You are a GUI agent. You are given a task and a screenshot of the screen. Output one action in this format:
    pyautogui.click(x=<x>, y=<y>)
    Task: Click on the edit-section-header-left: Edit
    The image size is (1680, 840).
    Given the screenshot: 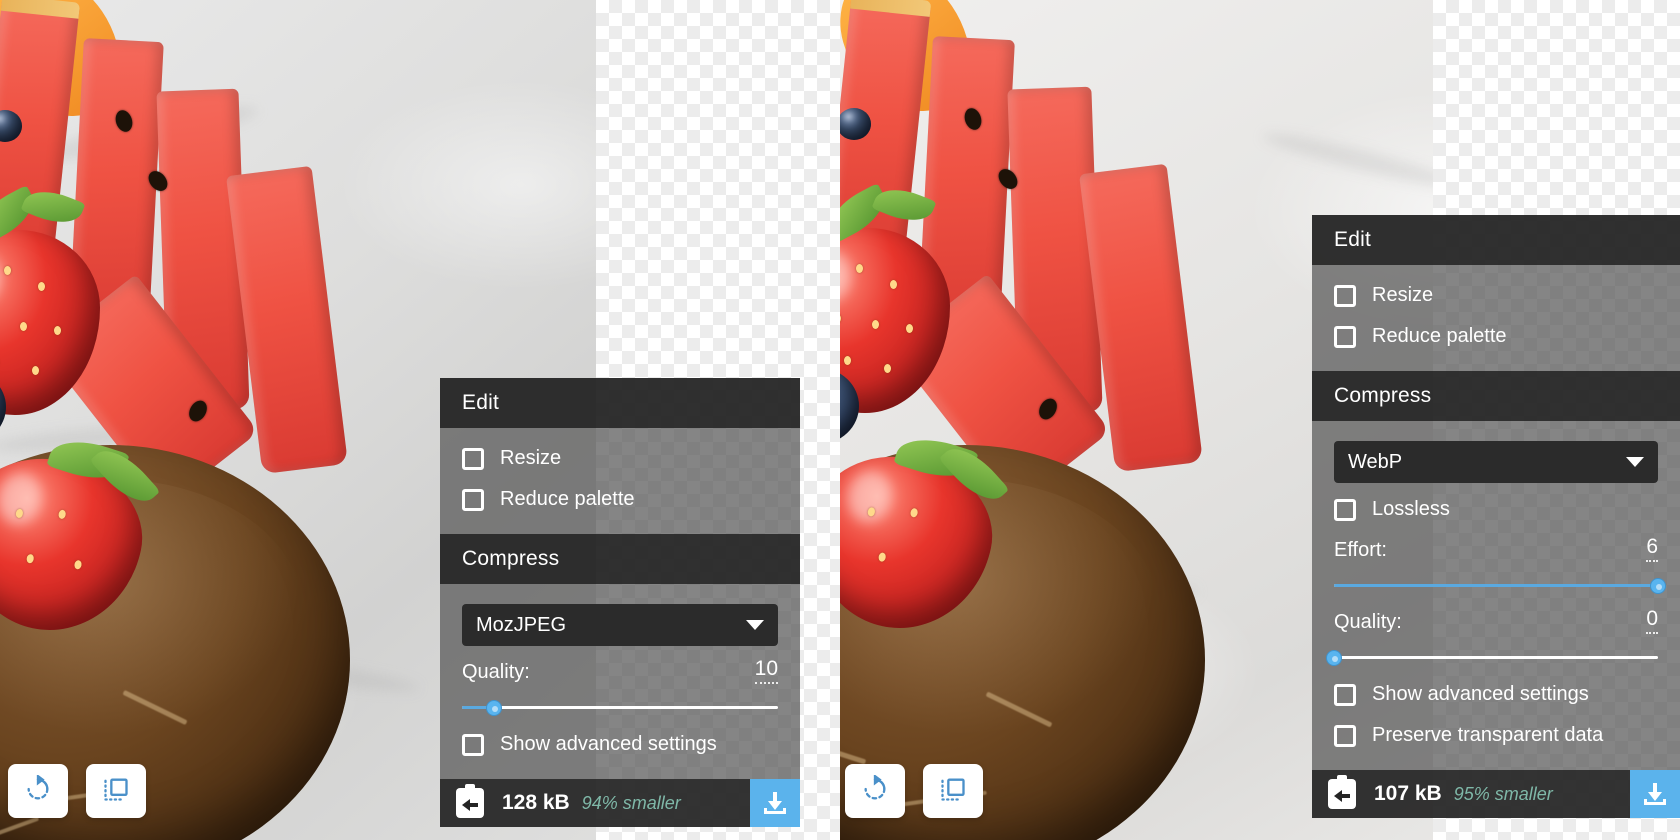 What is the action you would take?
    pyautogui.click(x=620, y=403)
    